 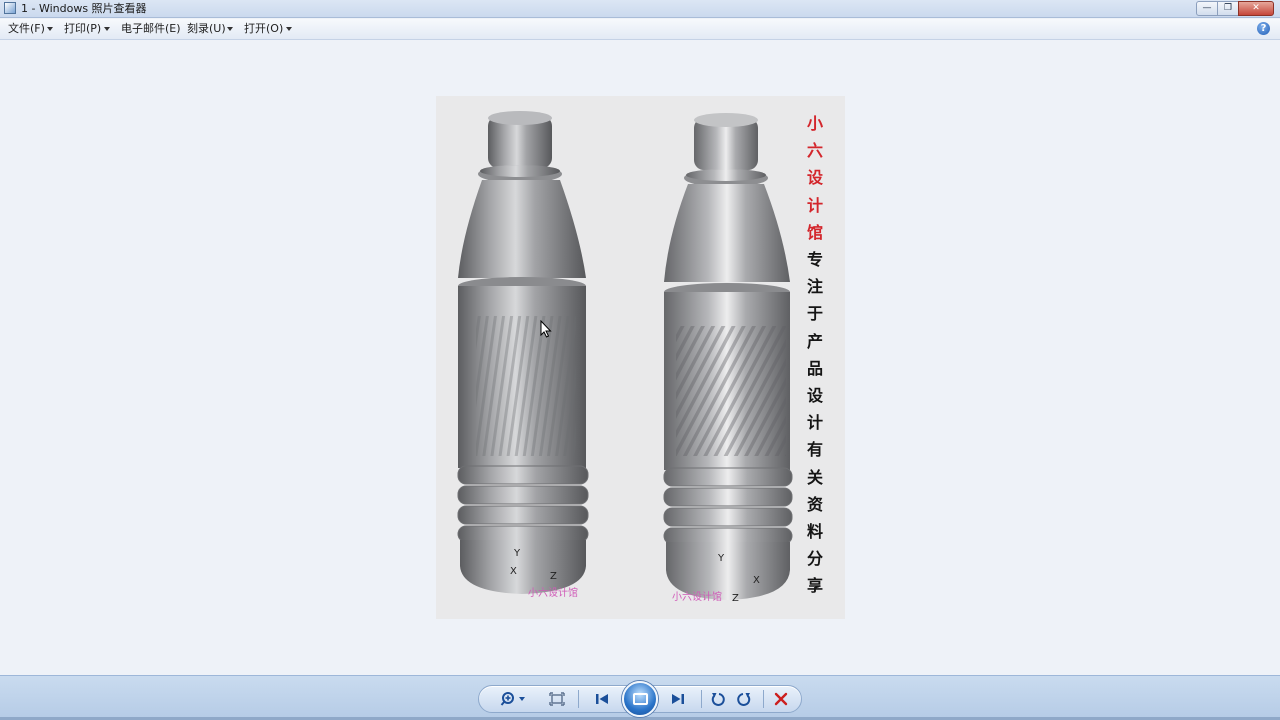 I want to click on previous-icon, so click(x=602, y=699).